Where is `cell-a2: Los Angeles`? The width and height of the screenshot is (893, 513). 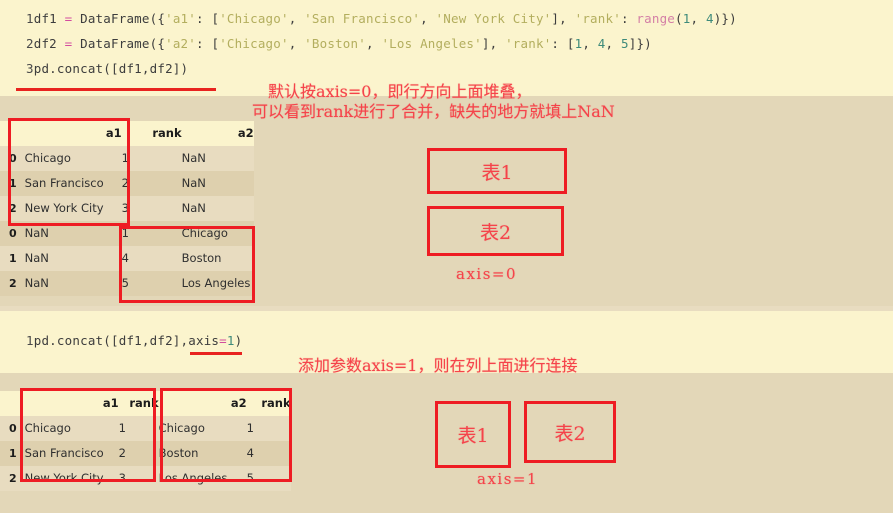 cell-a2: Los Angeles is located at coordinates (217, 283).